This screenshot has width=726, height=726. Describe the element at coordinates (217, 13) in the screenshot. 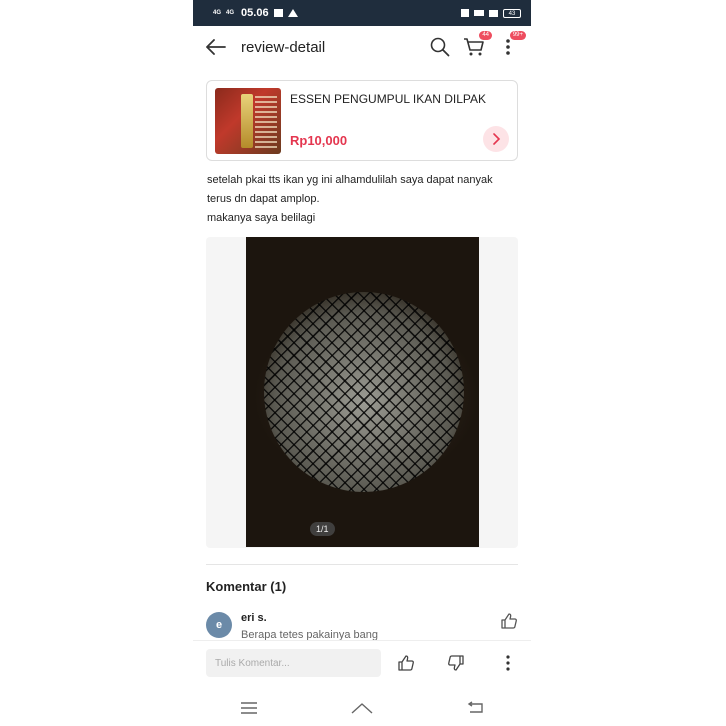

I see `network-indicator-1: 4G` at that location.